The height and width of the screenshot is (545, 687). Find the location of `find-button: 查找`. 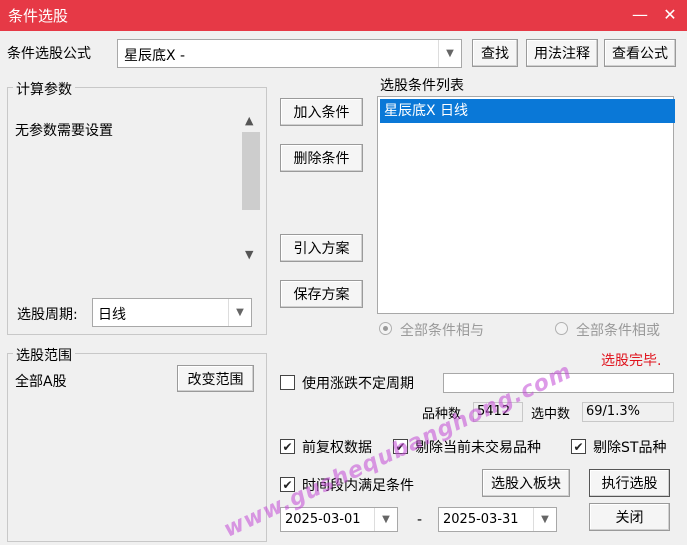

find-button: 查找 is located at coordinates (495, 53).